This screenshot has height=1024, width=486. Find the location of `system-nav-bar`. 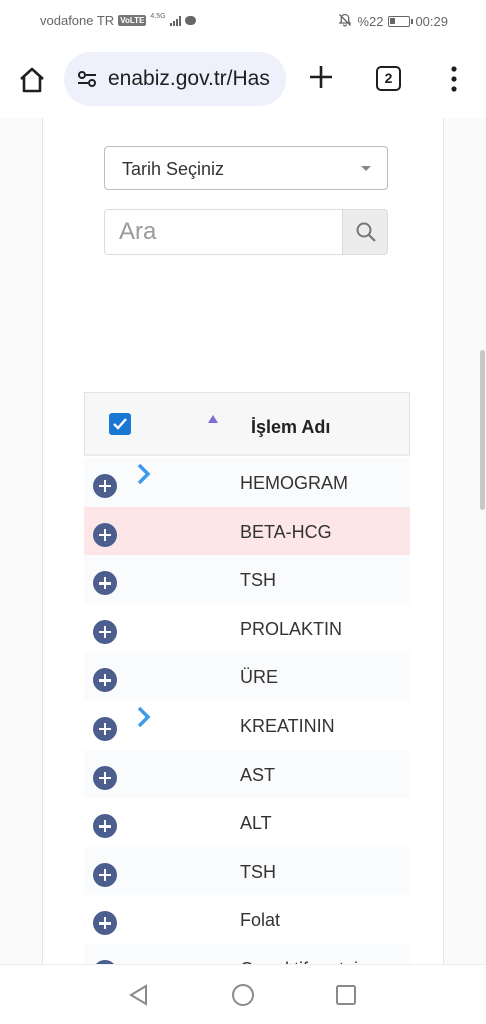

system-nav-bar is located at coordinates (243, 994).